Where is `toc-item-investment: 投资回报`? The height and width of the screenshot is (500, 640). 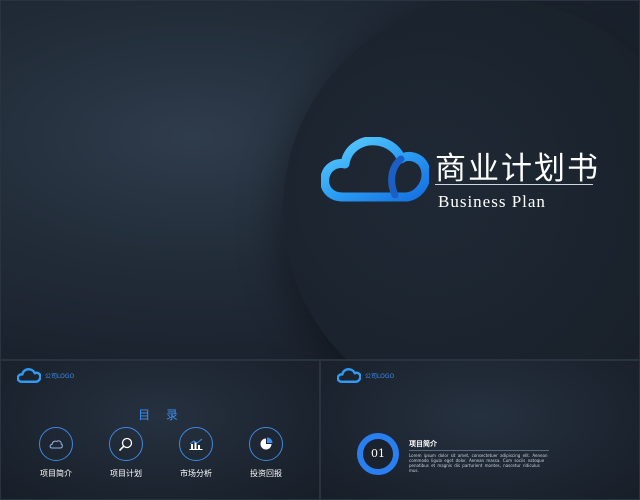 toc-item-investment: 投资回报 is located at coordinates (266, 453).